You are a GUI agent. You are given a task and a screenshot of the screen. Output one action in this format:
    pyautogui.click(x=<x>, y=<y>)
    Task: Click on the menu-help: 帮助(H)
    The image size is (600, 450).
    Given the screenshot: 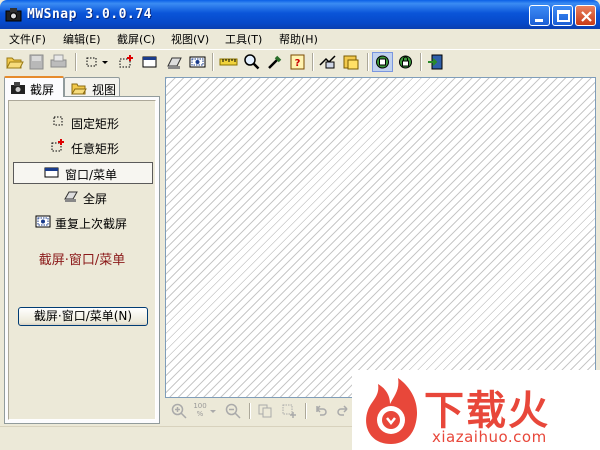 What is the action you would take?
    pyautogui.click(x=298, y=39)
    